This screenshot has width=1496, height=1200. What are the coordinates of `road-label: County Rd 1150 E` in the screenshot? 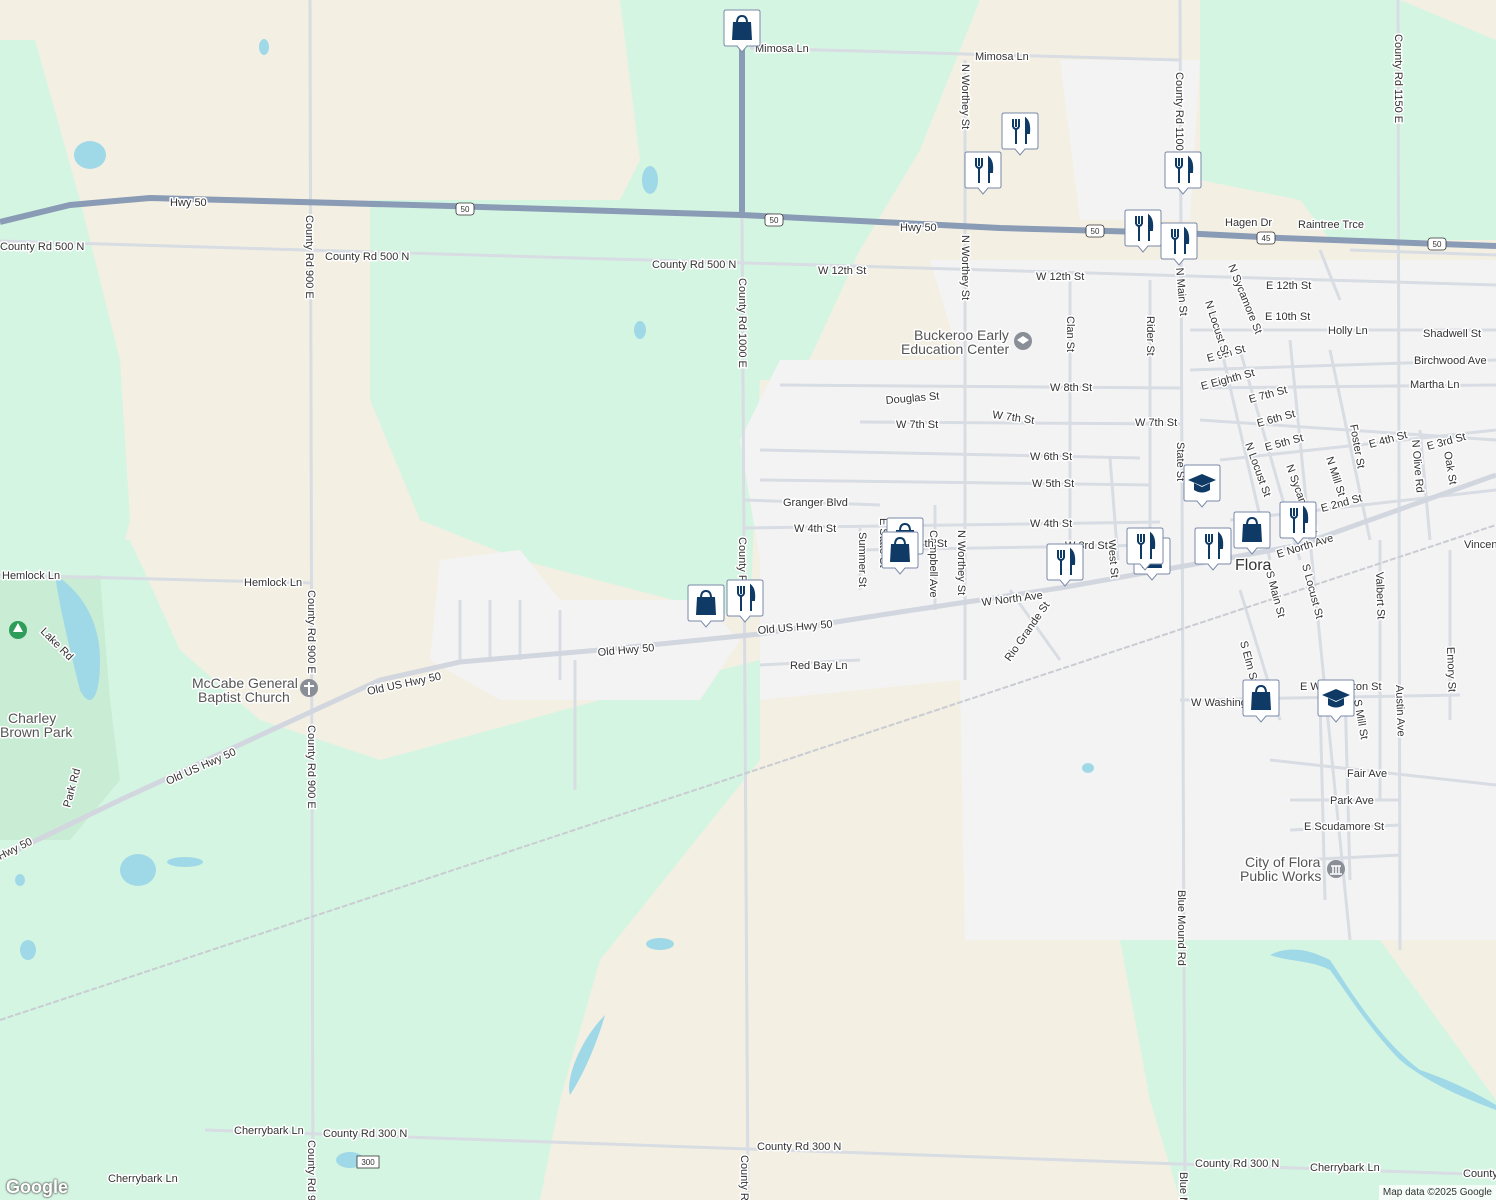 It's located at (1398, 78).